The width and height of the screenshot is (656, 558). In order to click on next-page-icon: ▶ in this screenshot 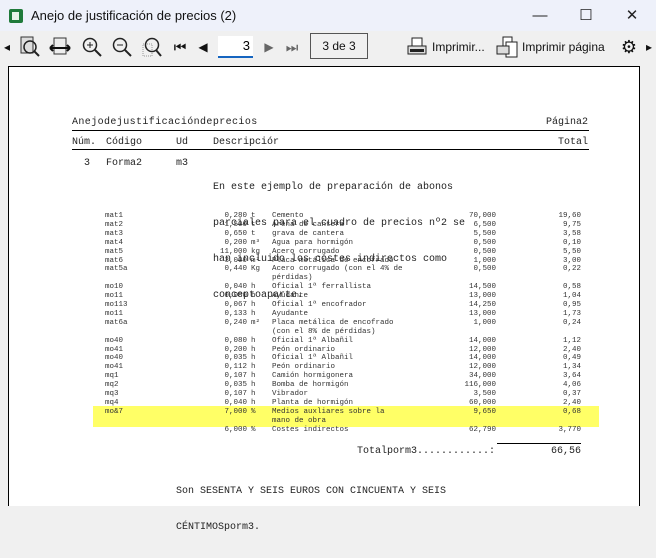, I will do `click(269, 47)`.